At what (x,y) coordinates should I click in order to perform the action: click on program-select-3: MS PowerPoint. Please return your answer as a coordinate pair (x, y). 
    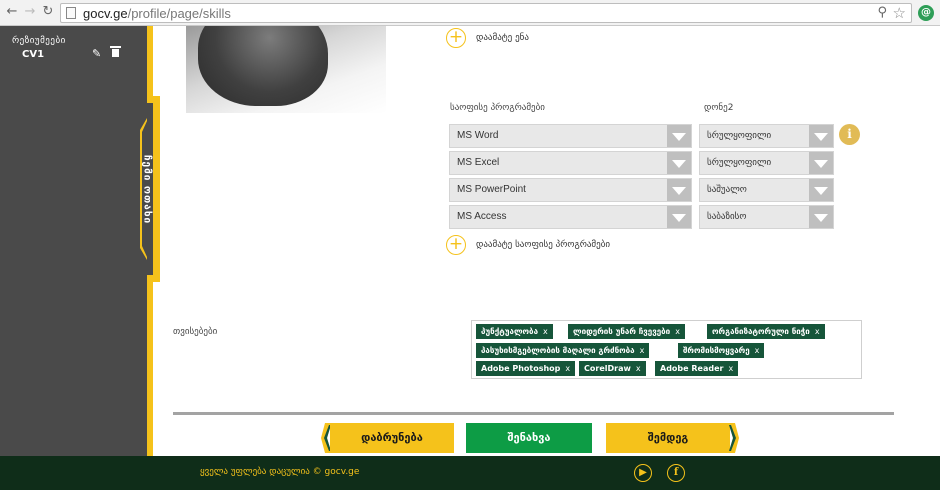
    Looking at the image, I should click on (570, 190).